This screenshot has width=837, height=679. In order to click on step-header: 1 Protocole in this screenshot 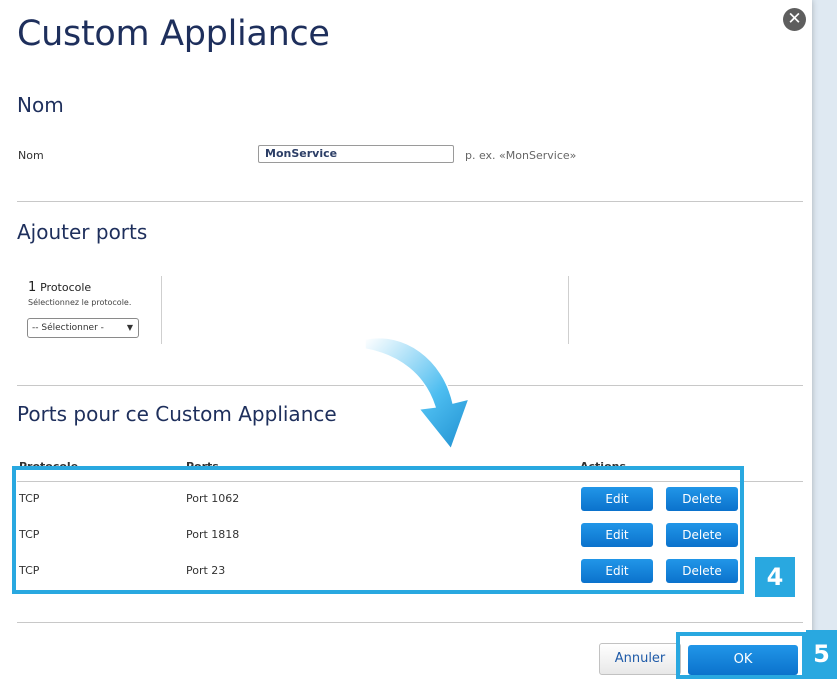, I will do `click(59, 287)`.